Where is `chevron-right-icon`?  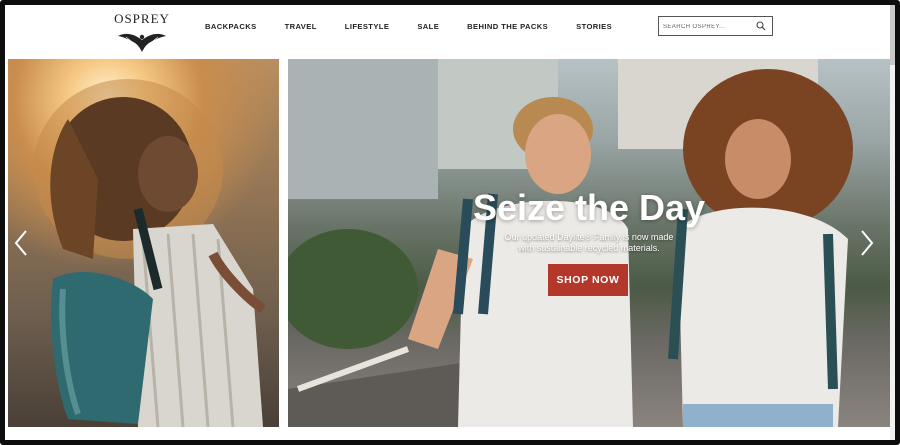
chevron-right-icon is located at coordinates (867, 243).